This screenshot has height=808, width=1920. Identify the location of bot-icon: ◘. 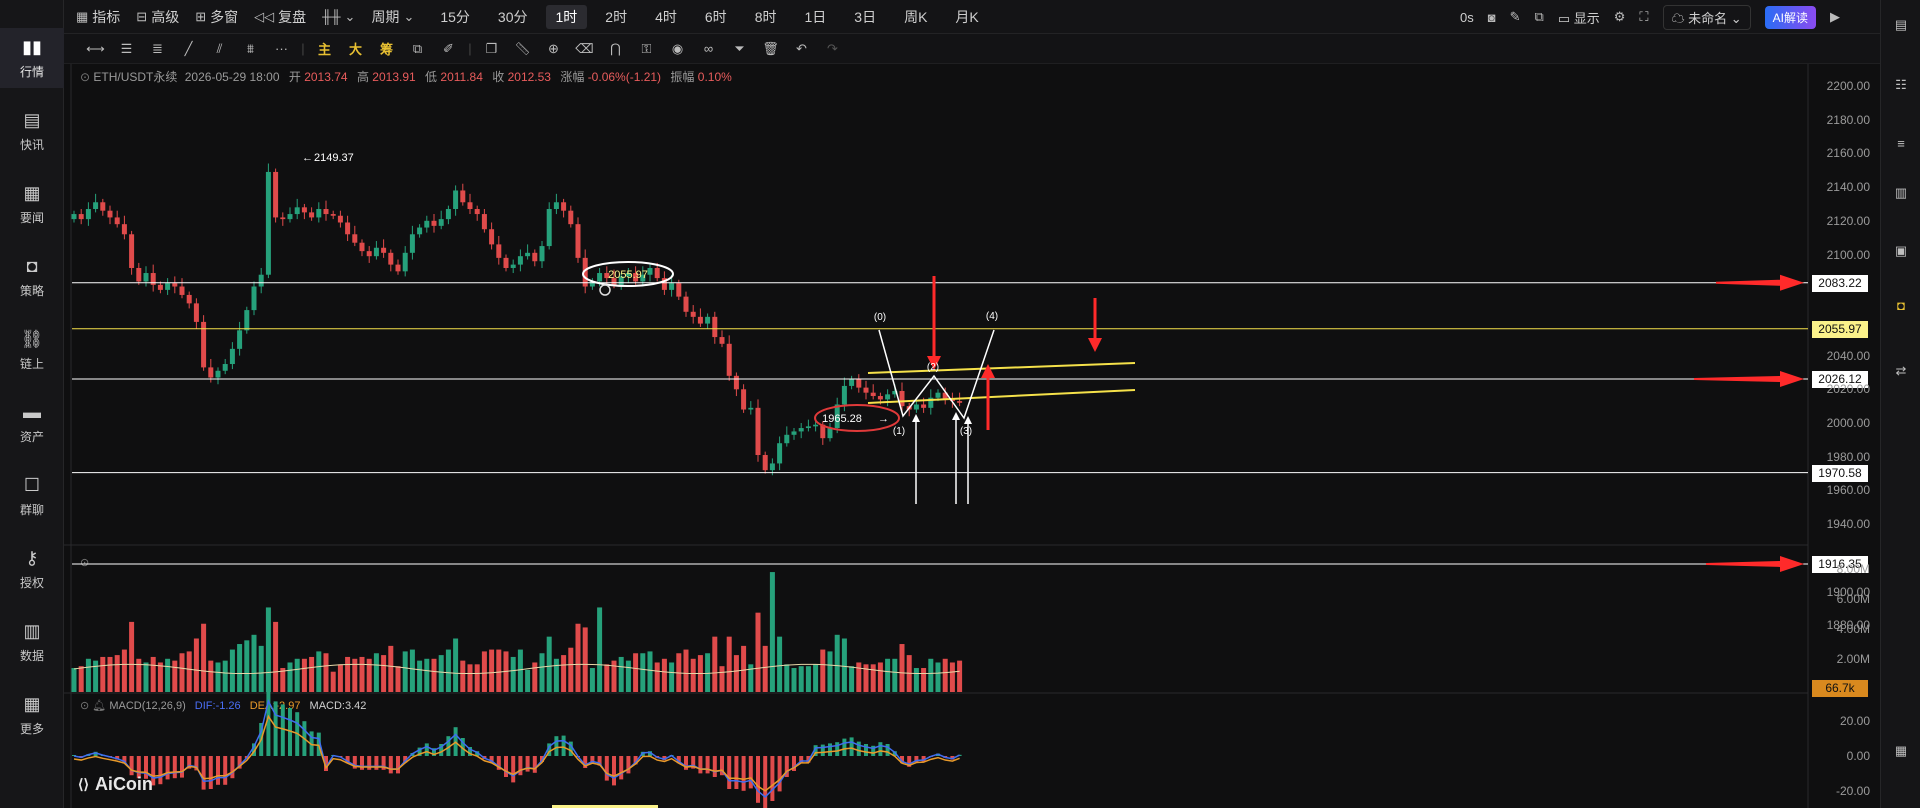
(1900, 305).